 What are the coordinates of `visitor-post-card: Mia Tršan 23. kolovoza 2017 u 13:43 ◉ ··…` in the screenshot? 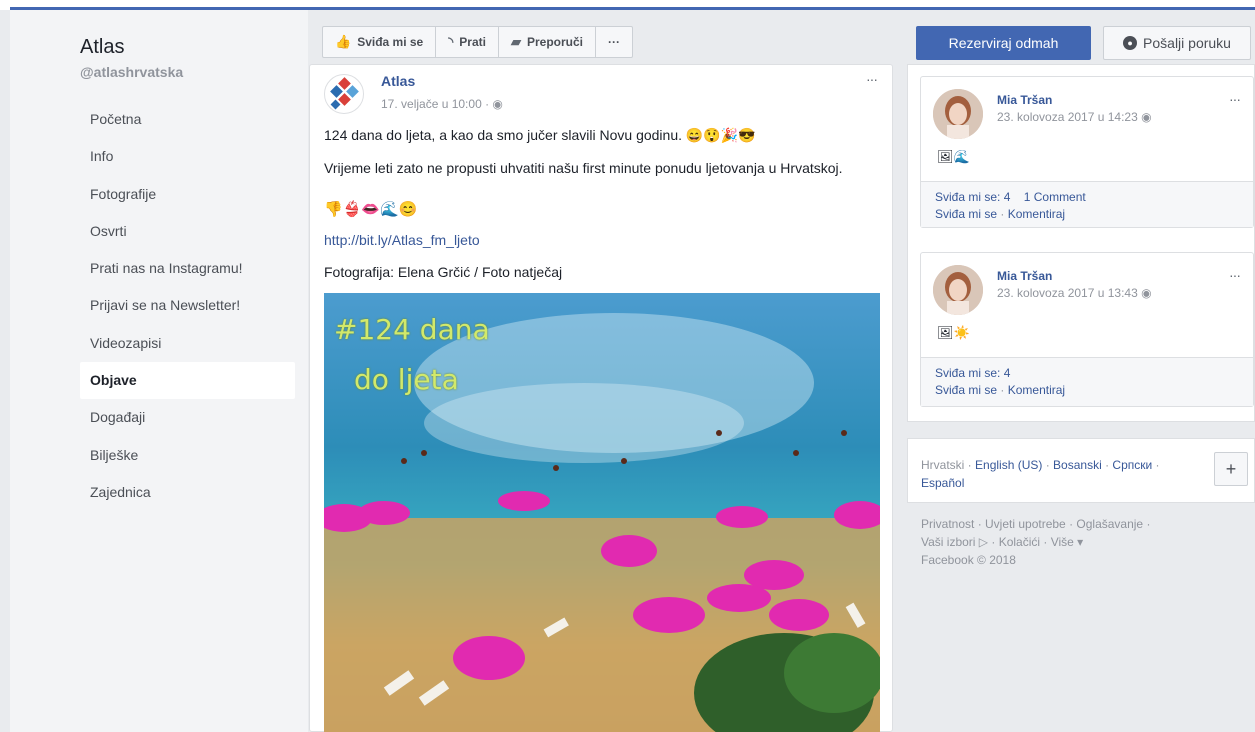 It's located at (1087, 329).